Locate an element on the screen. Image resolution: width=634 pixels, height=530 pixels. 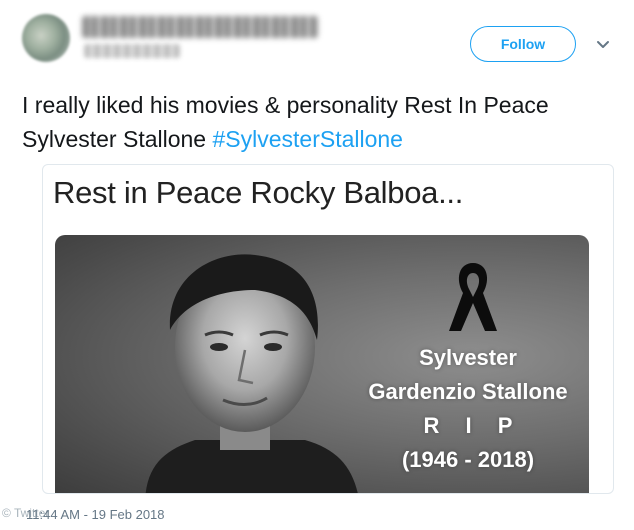
overlay-line-first-name: Sylvester is located at coordinates (468, 357).